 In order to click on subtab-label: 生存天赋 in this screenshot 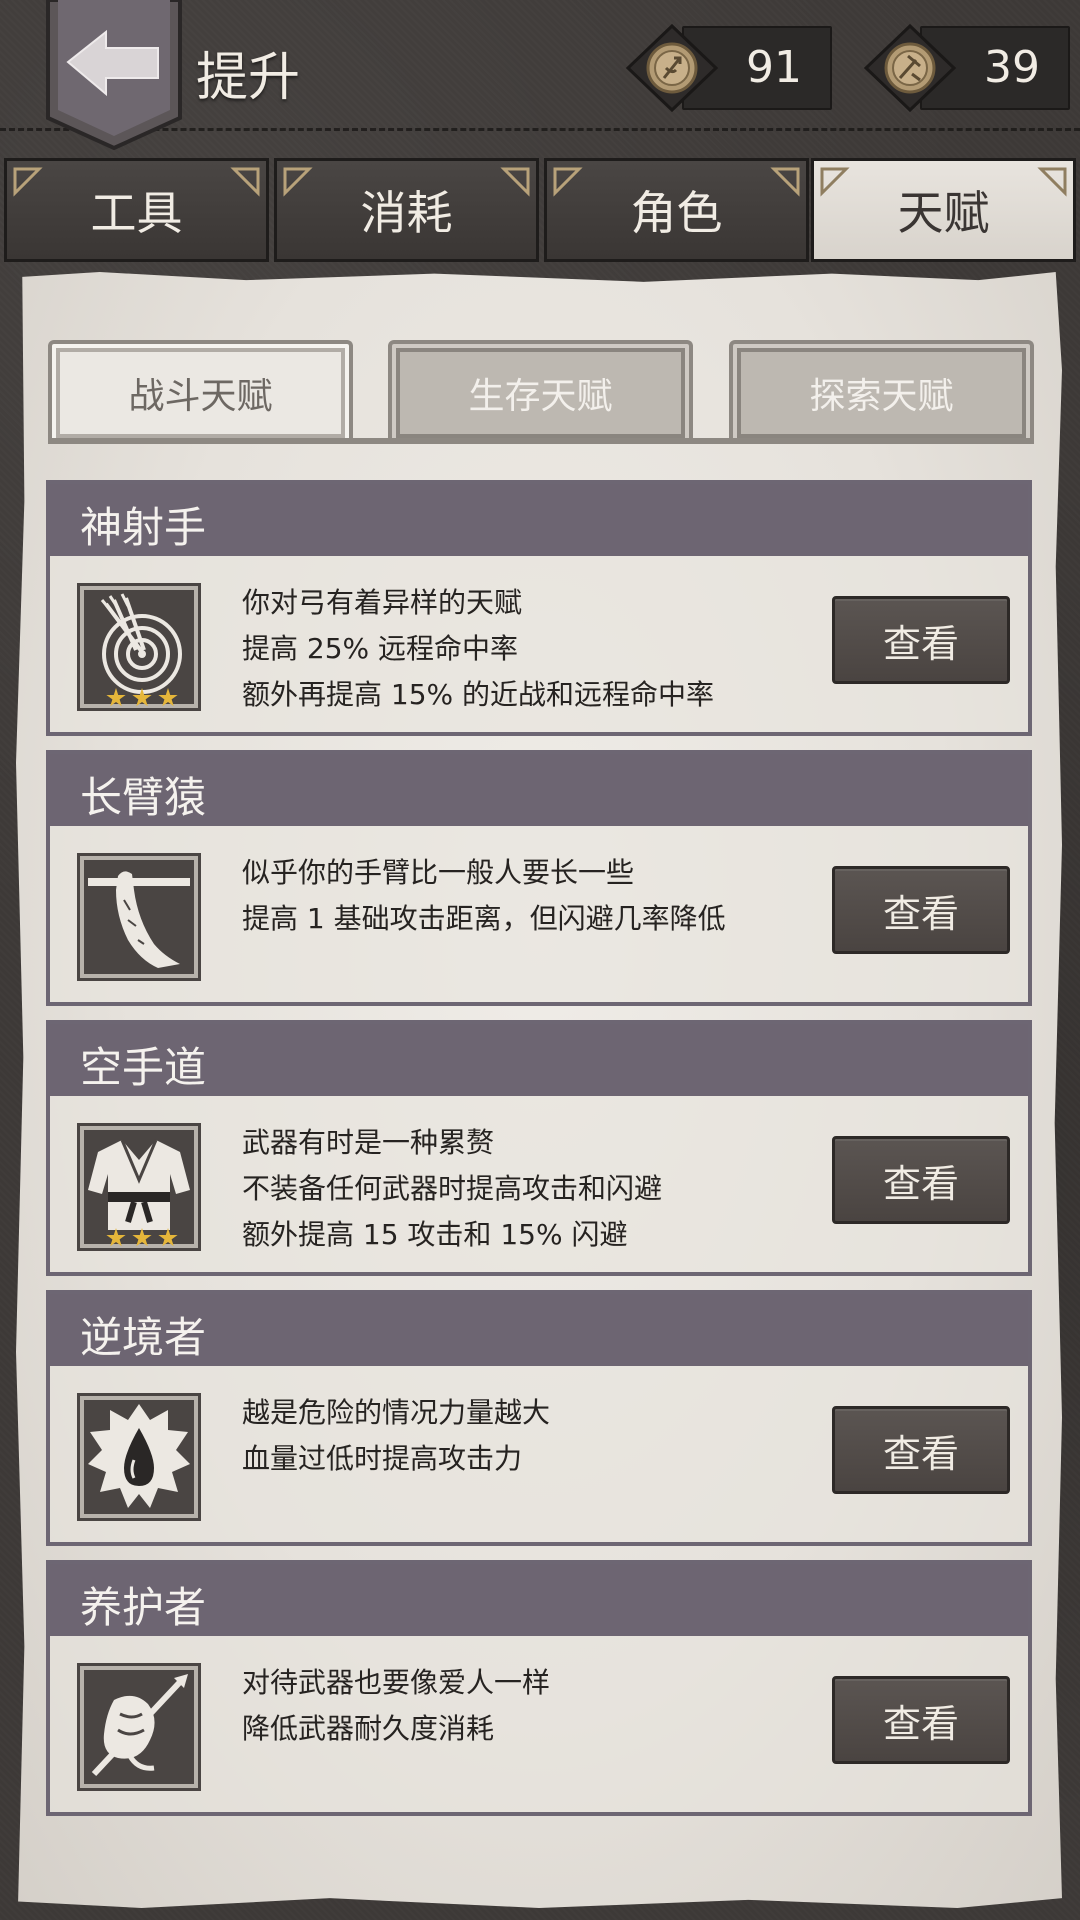, I will do `click(540, 396)`.